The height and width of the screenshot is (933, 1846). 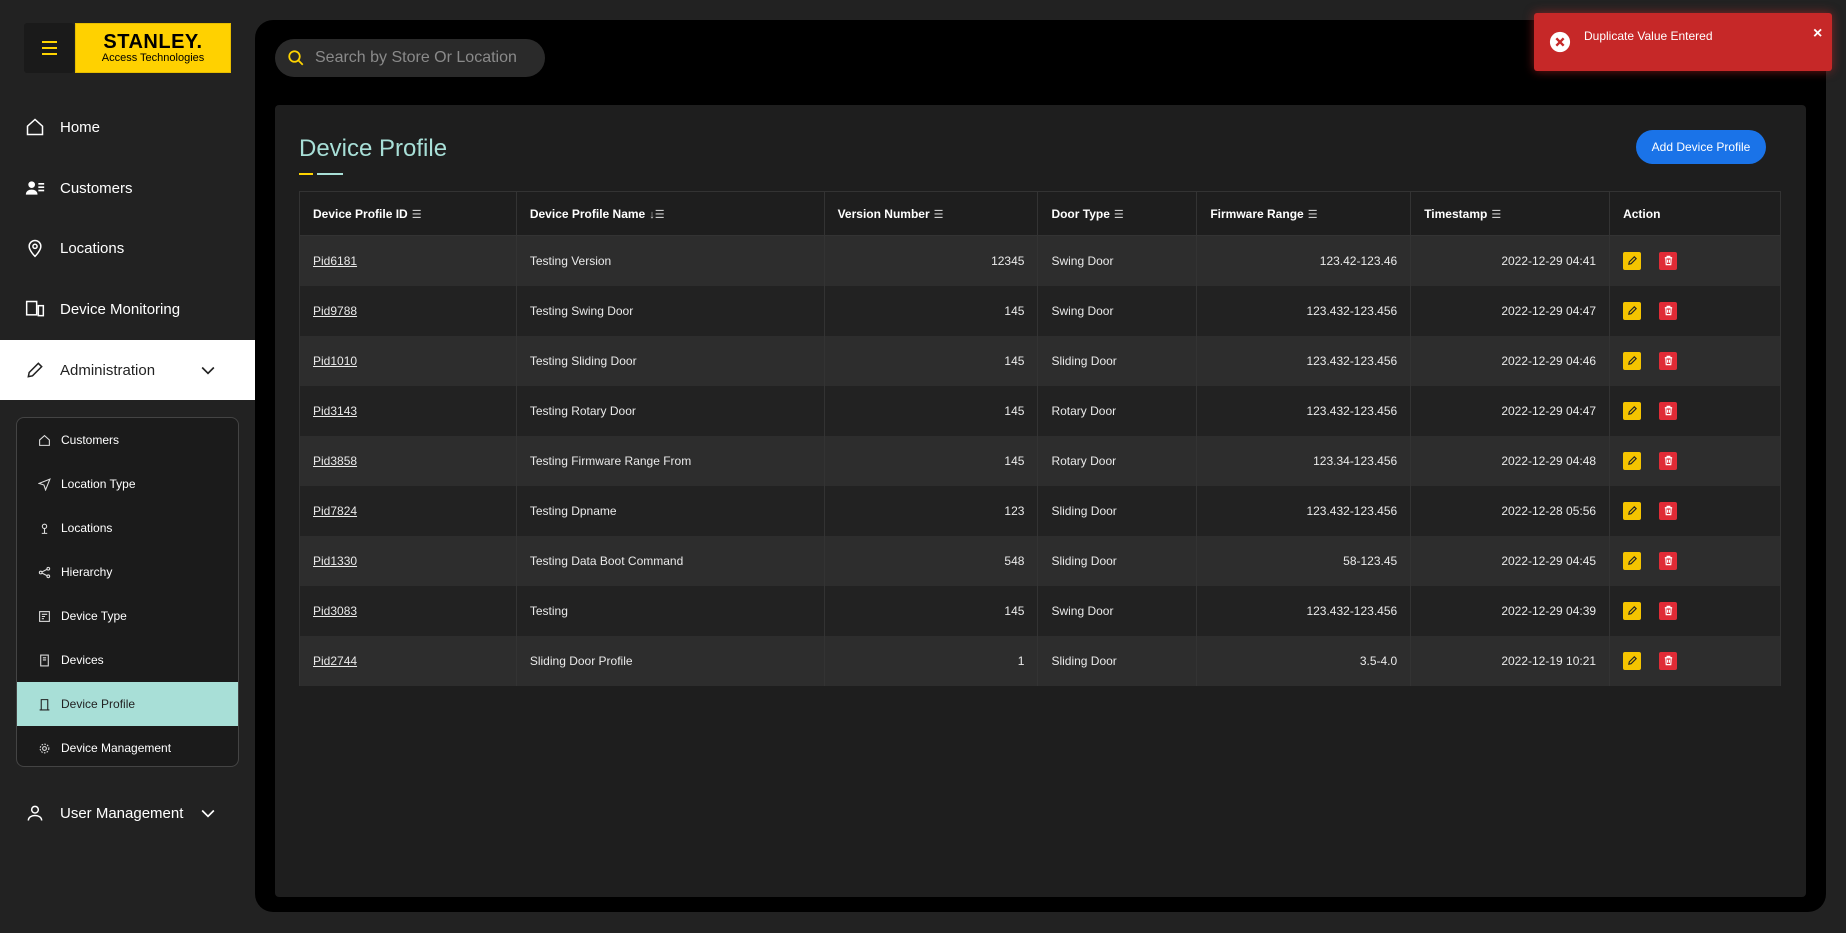 I want to click on title-underline-accent, so click(x=306, y=174).